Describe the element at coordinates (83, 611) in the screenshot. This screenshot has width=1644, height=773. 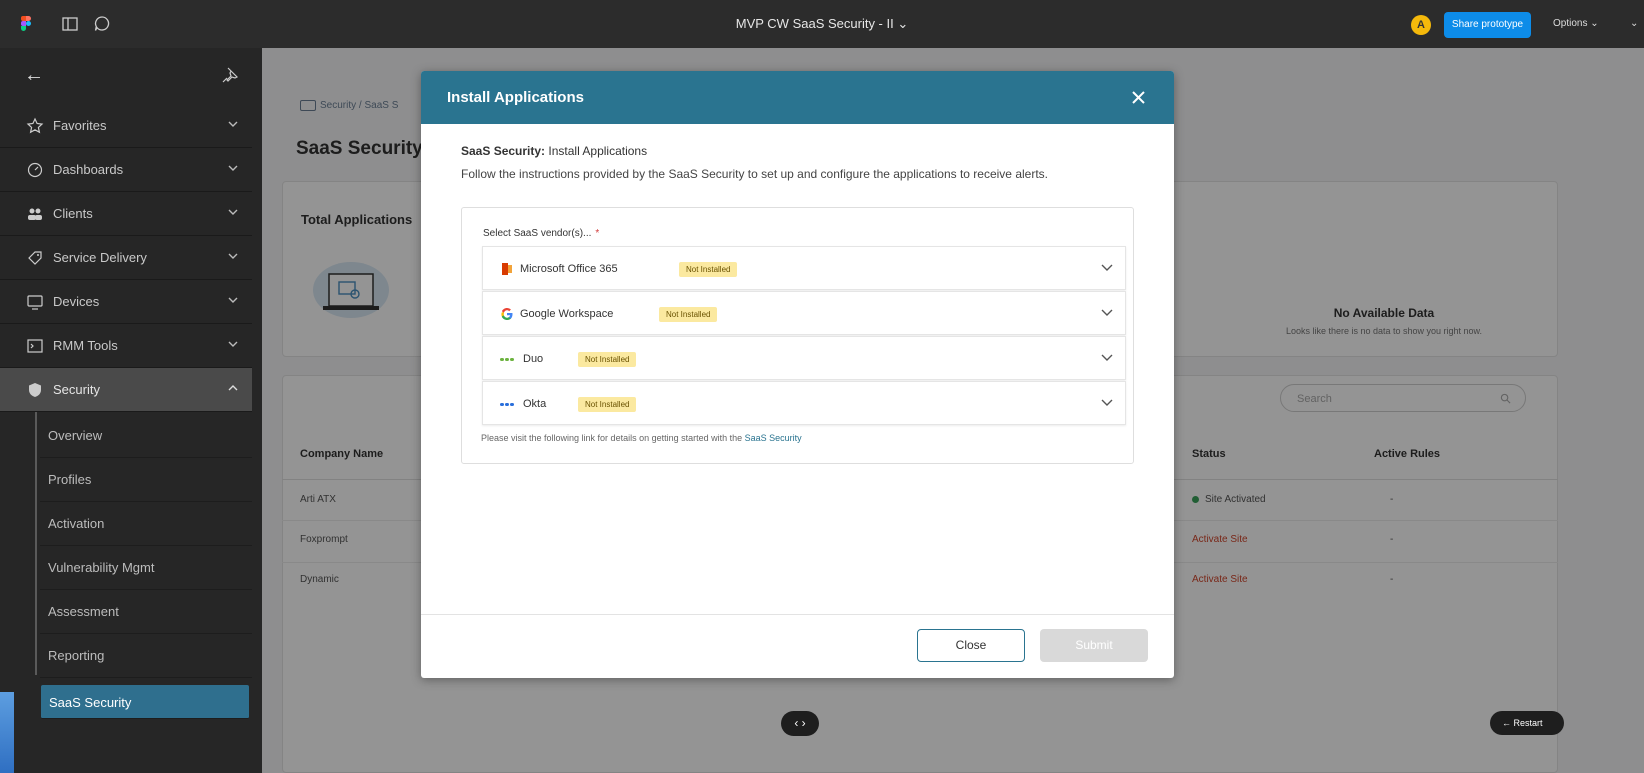
I see `sidebar-subitem-label: Assessment` at that location.